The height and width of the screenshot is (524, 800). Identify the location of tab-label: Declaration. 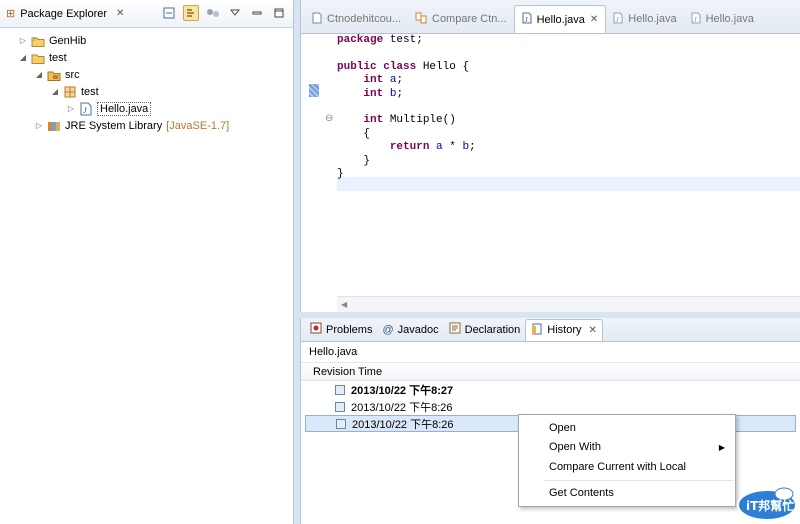
(492, 329).